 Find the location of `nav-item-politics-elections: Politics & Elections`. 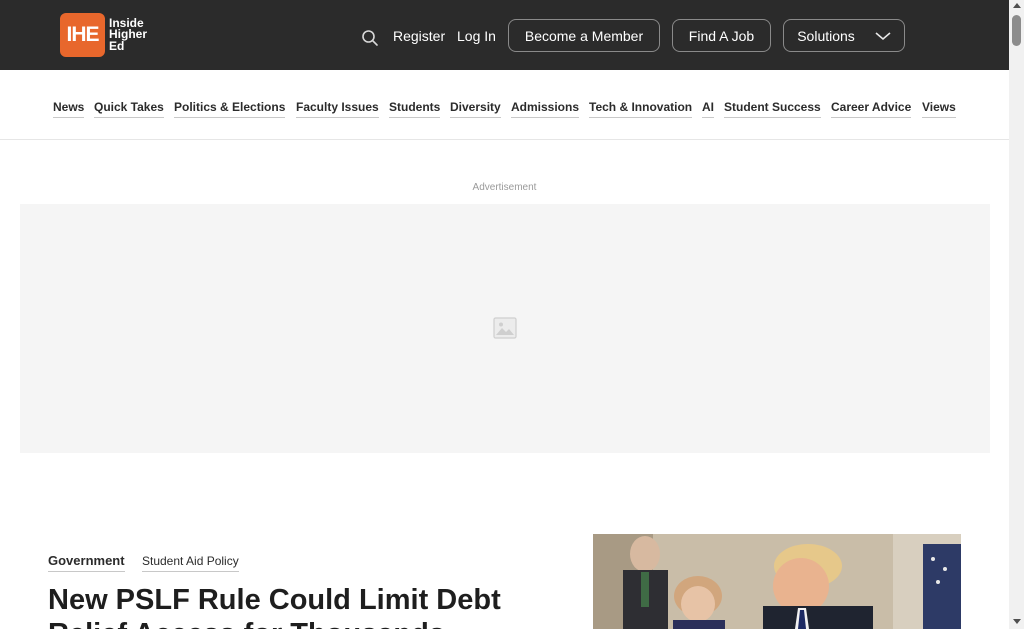

nav-item-politics-elections: Politics & Elections is located at coordinates (230, 109).